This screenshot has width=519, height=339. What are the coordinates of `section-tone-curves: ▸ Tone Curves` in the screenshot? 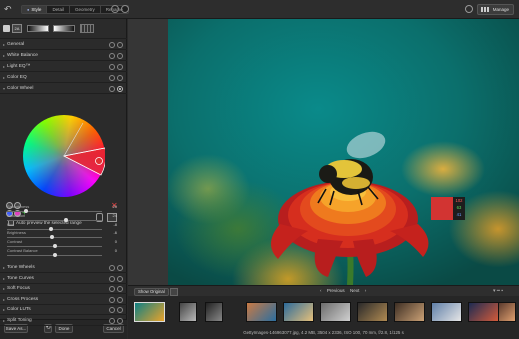 It's located at (63, 279).